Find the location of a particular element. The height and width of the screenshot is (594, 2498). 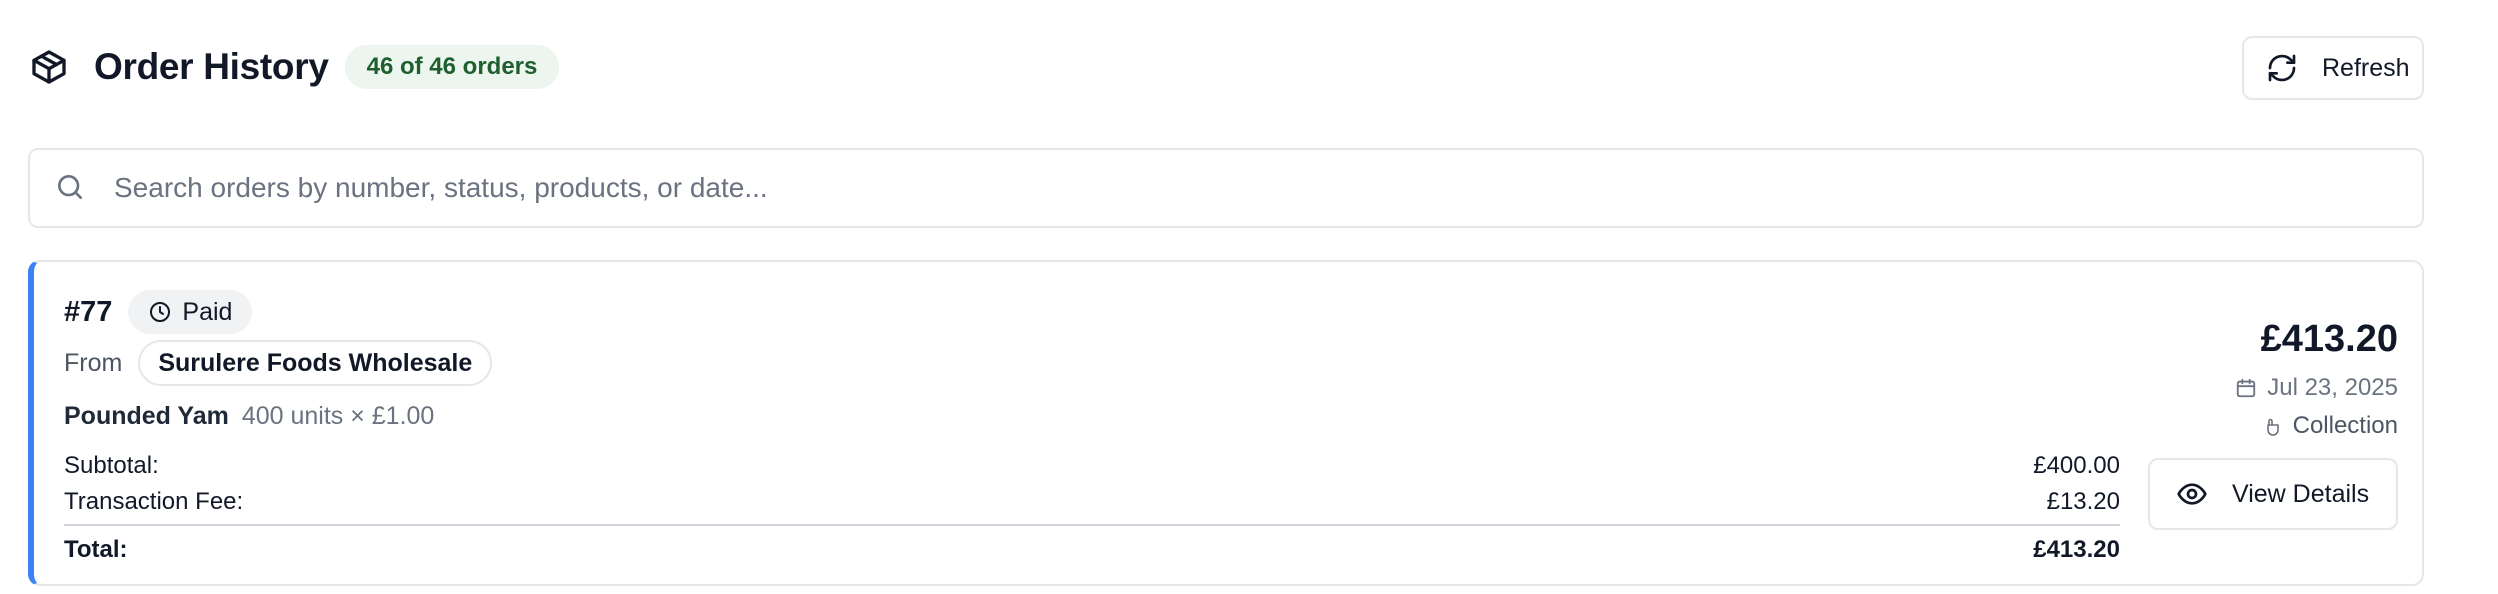

page-header: Order History 46 of 46 orders Refresh is located at coordinates (1226, 68).